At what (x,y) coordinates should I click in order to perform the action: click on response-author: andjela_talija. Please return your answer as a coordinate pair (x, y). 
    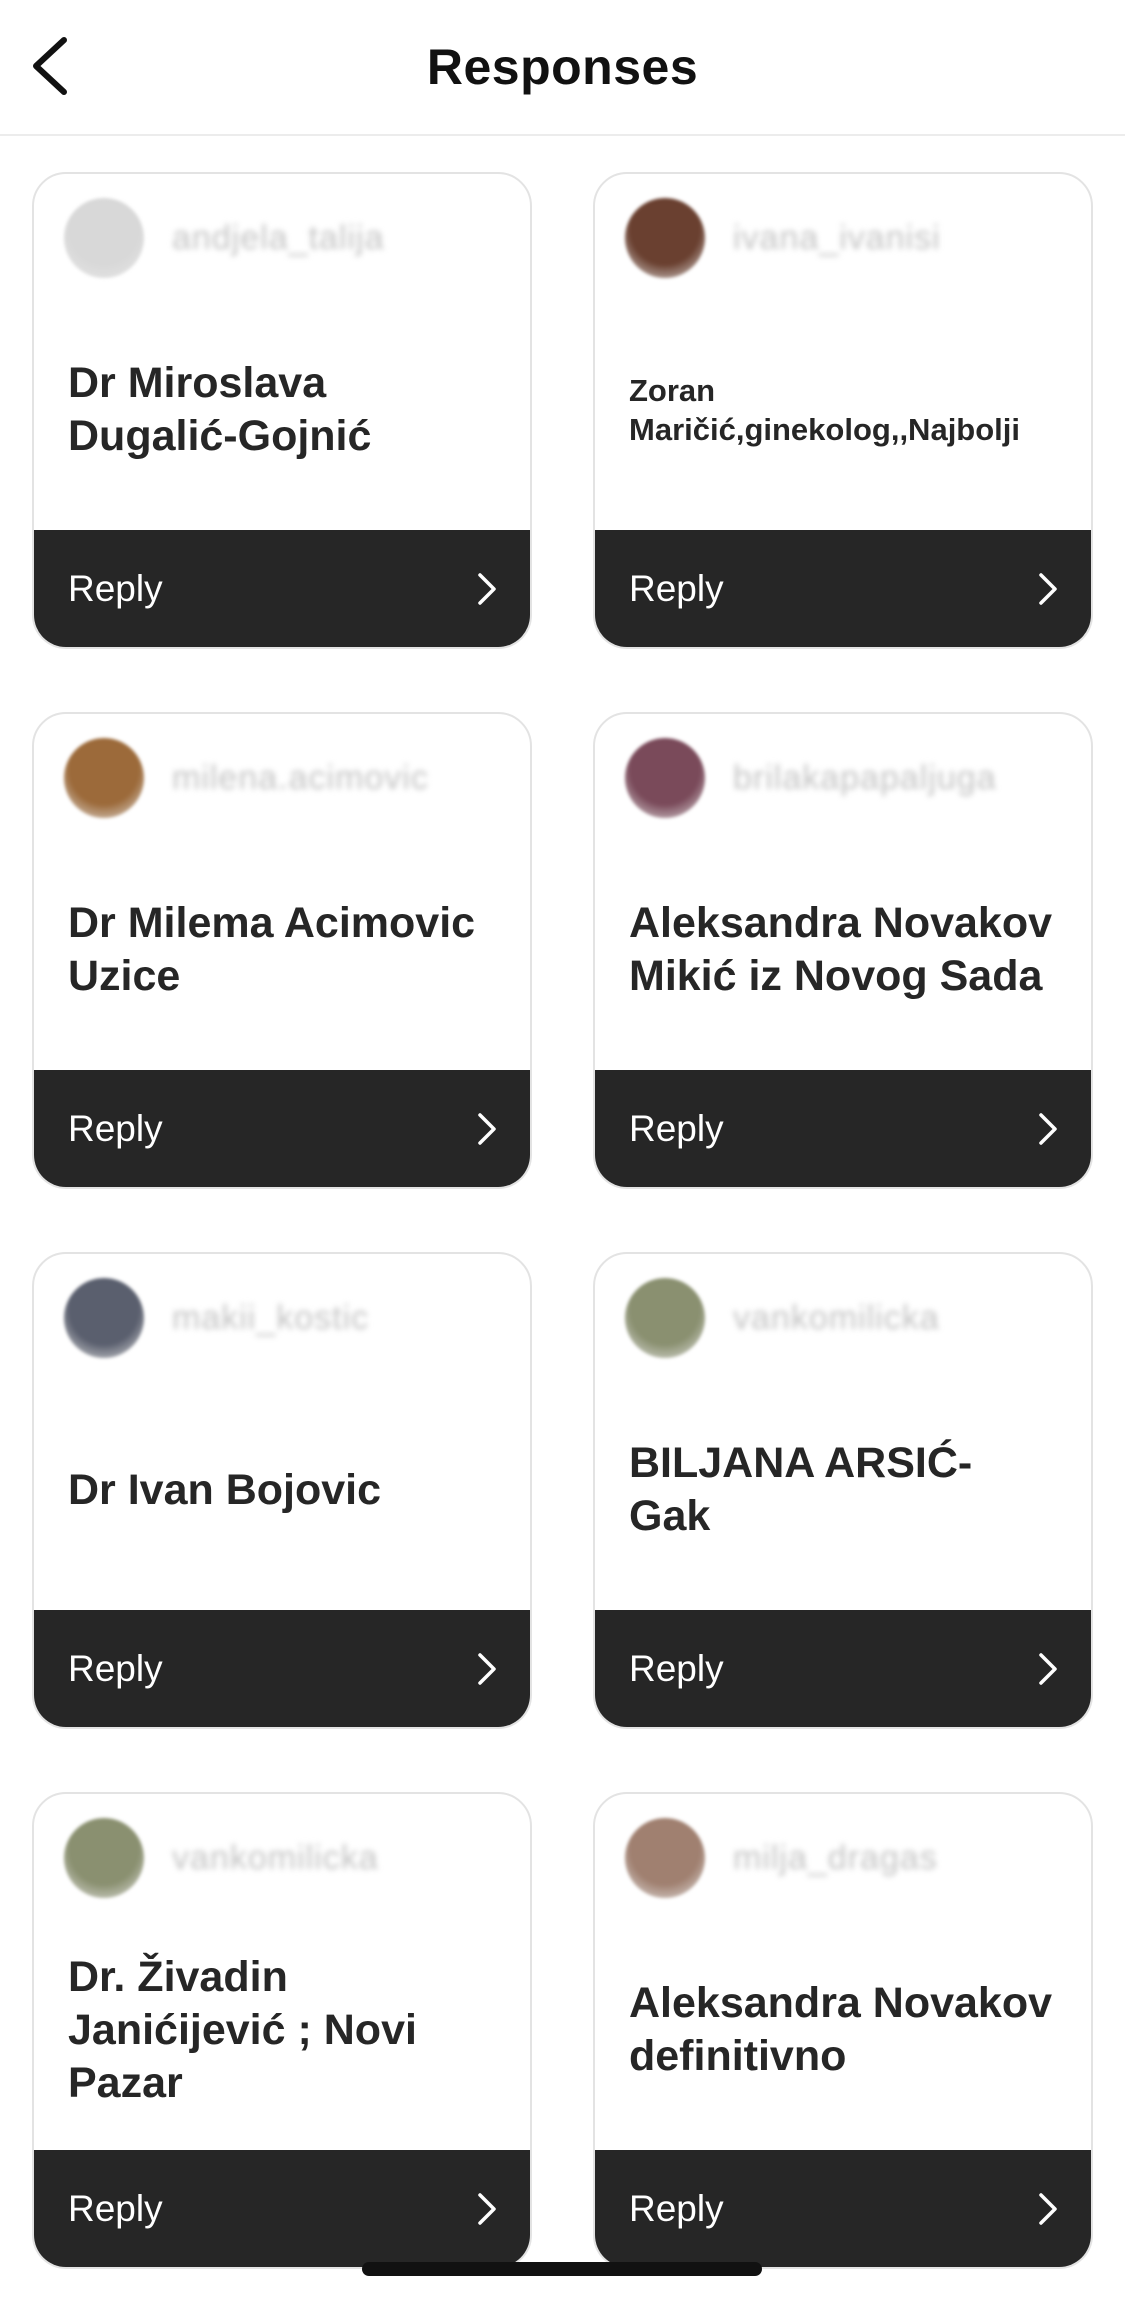
    Looking at the image, I should click on (224, 238).